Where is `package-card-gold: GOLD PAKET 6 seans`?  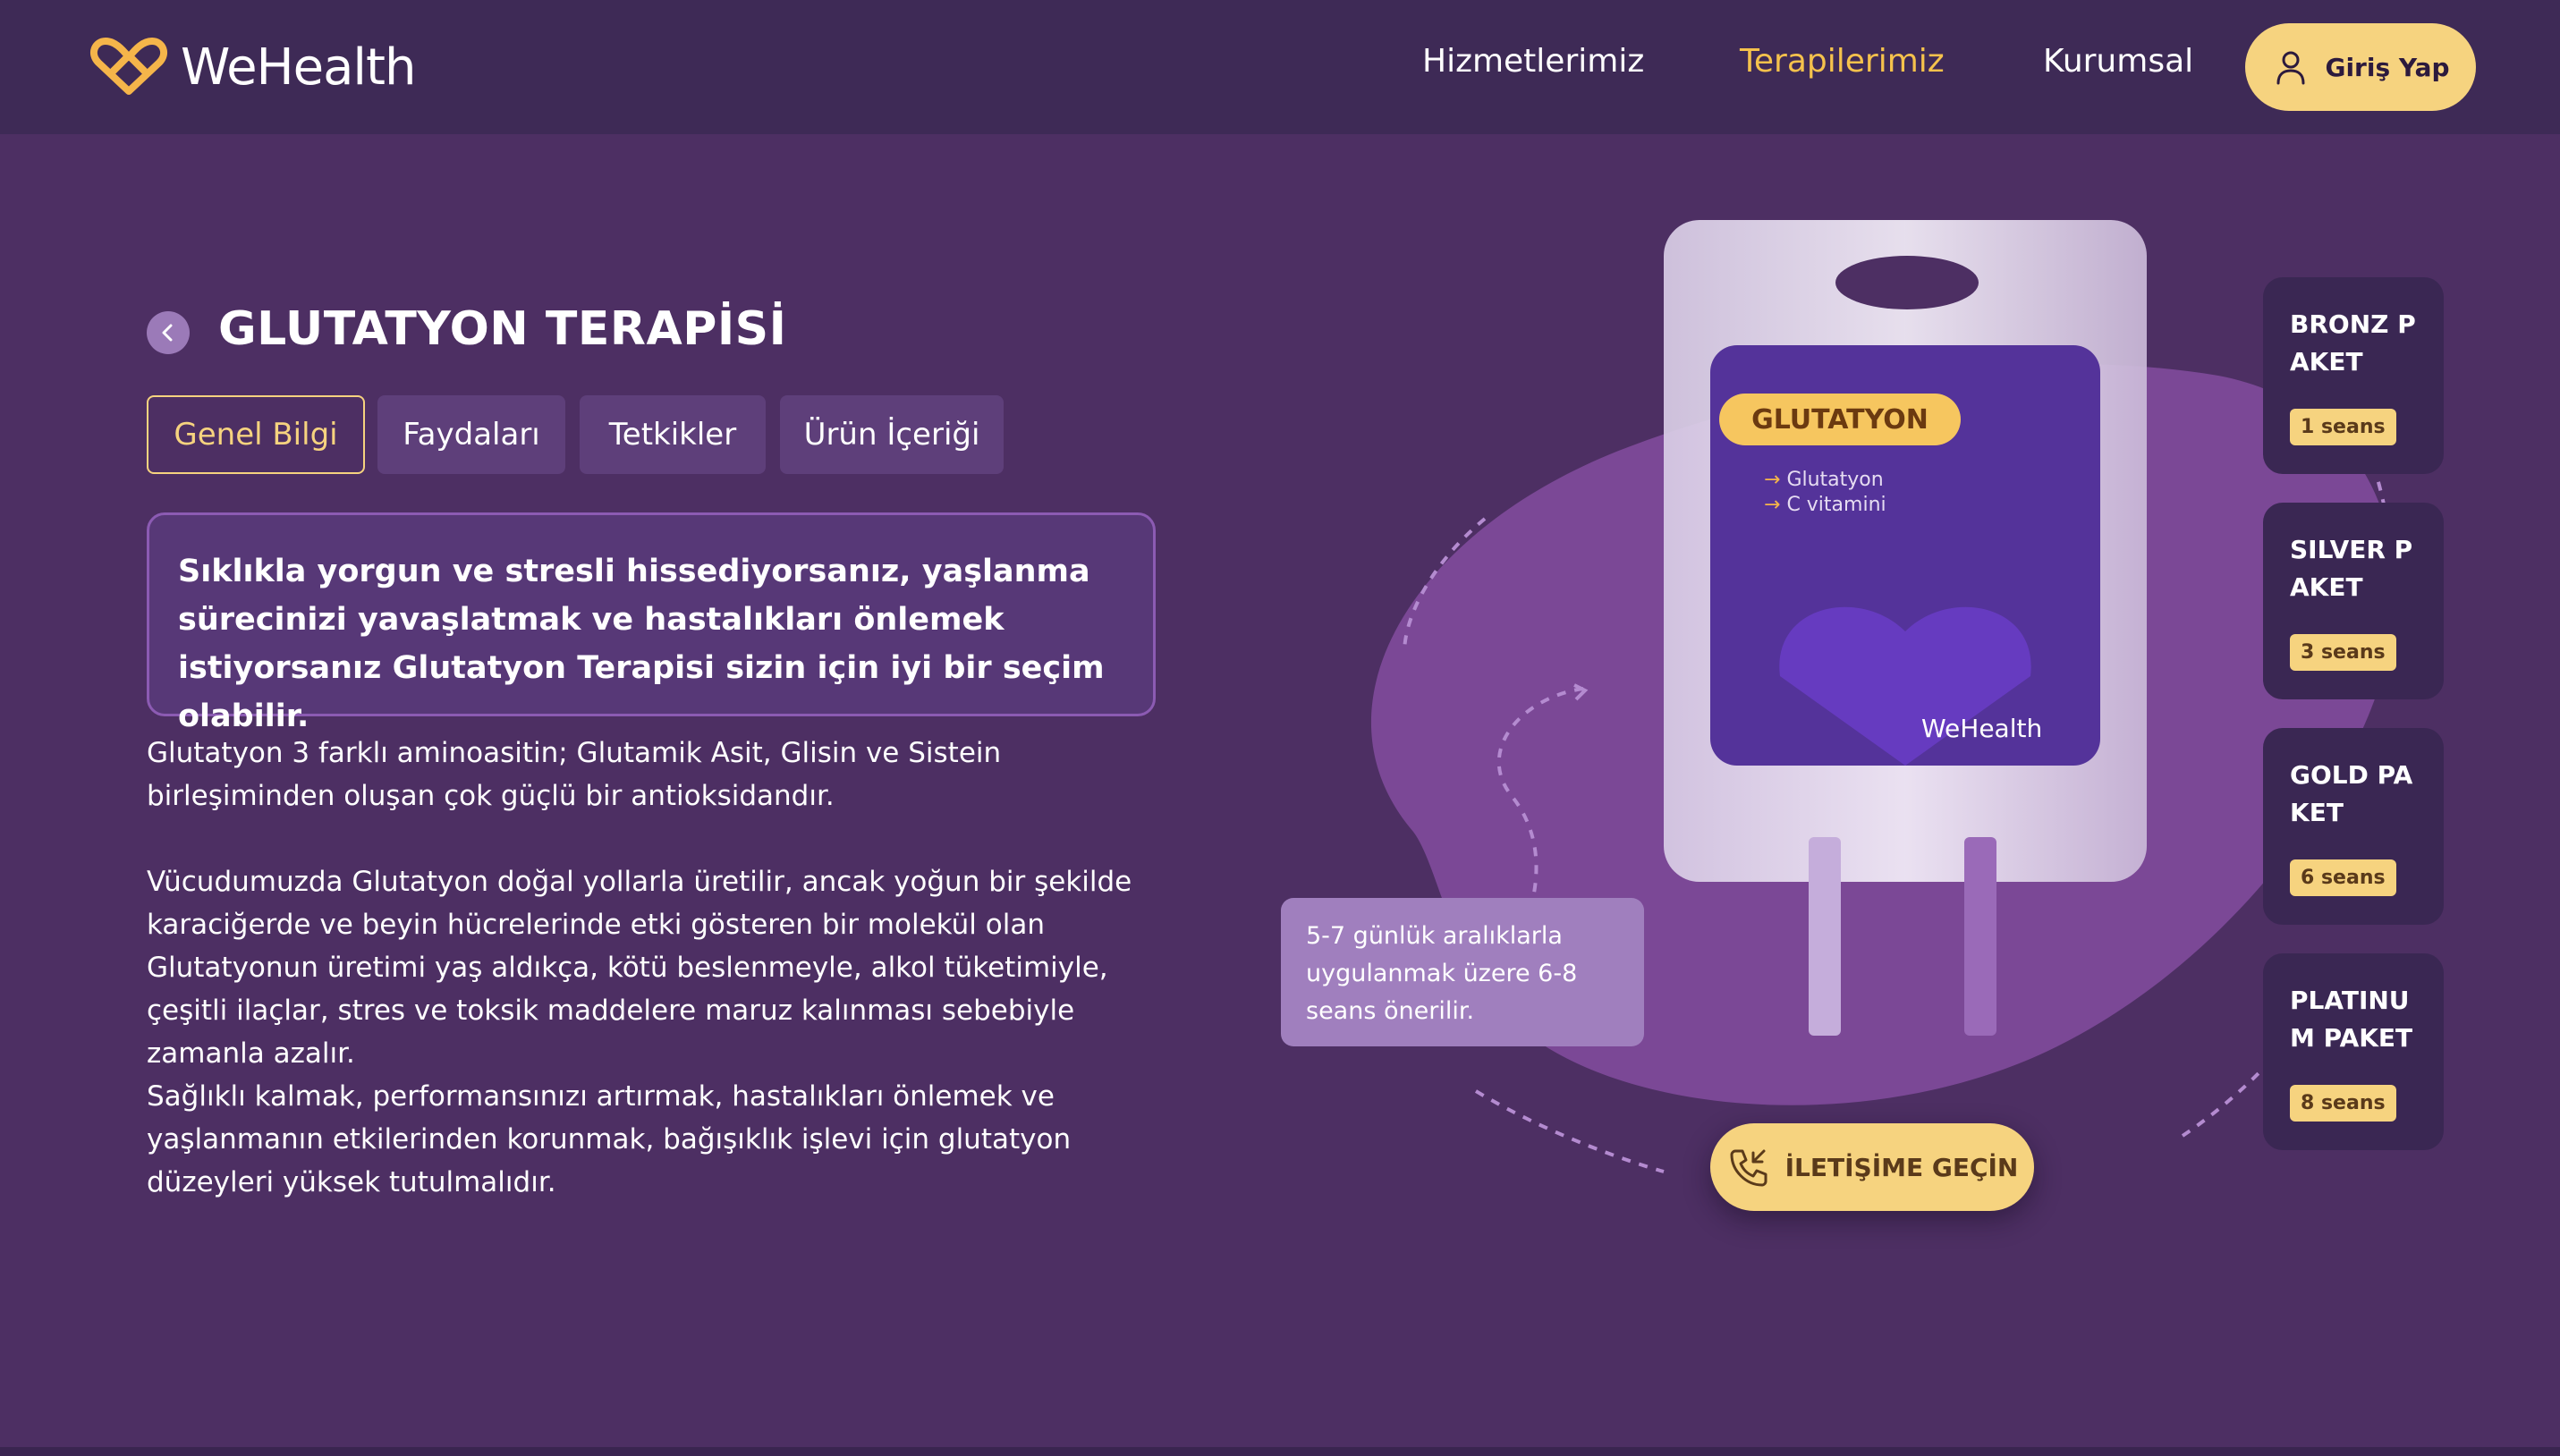
package-card-gold: GOLD PAKET 6 seans is located at coordinates (2353, 826).